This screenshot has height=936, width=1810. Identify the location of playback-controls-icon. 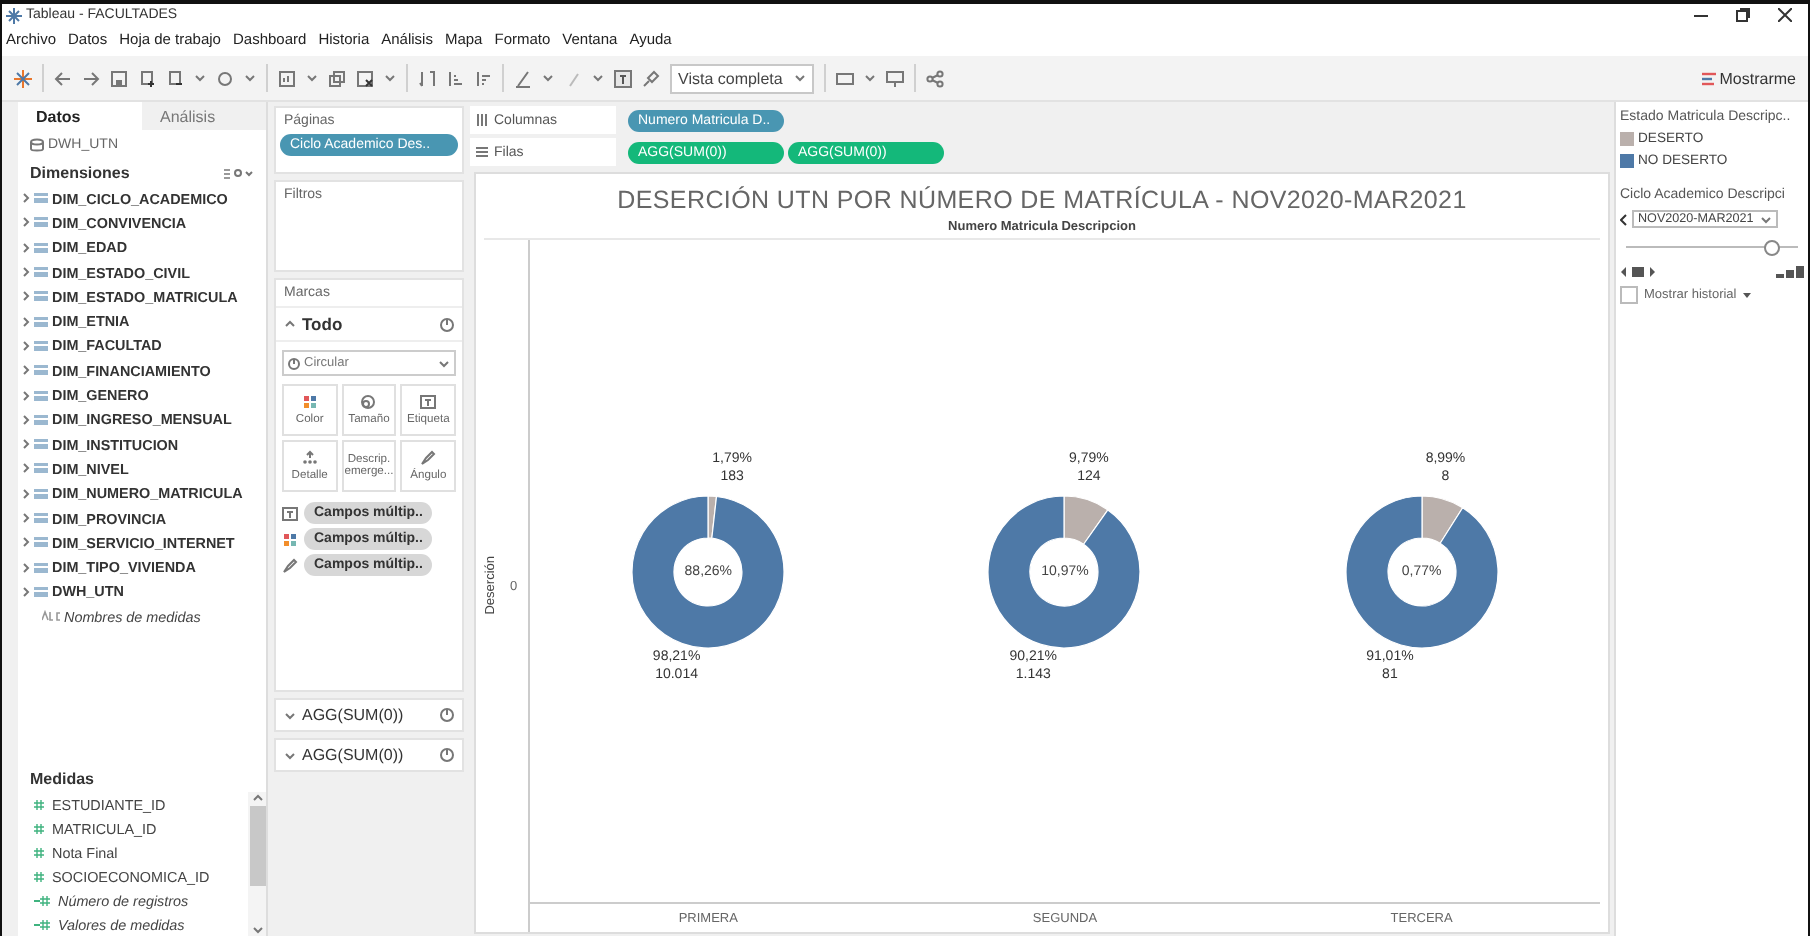
(1638, 272).